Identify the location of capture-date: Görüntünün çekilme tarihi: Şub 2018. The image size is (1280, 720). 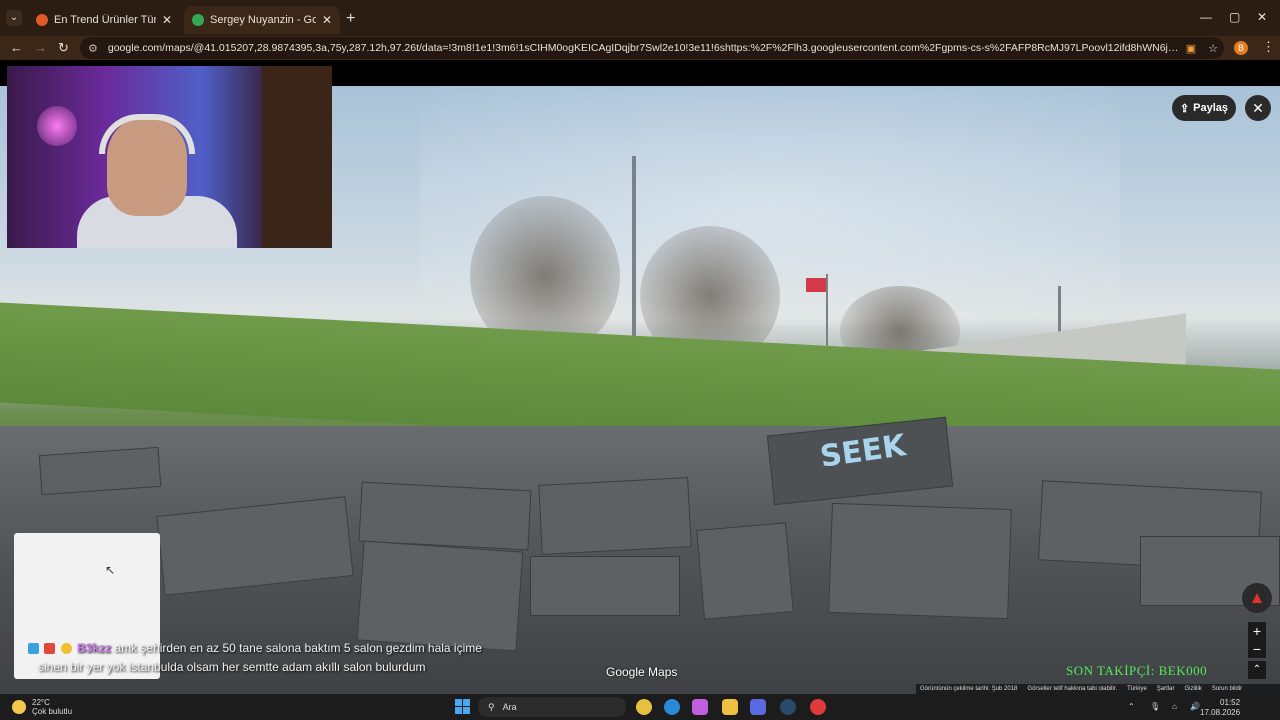
(969, 689).